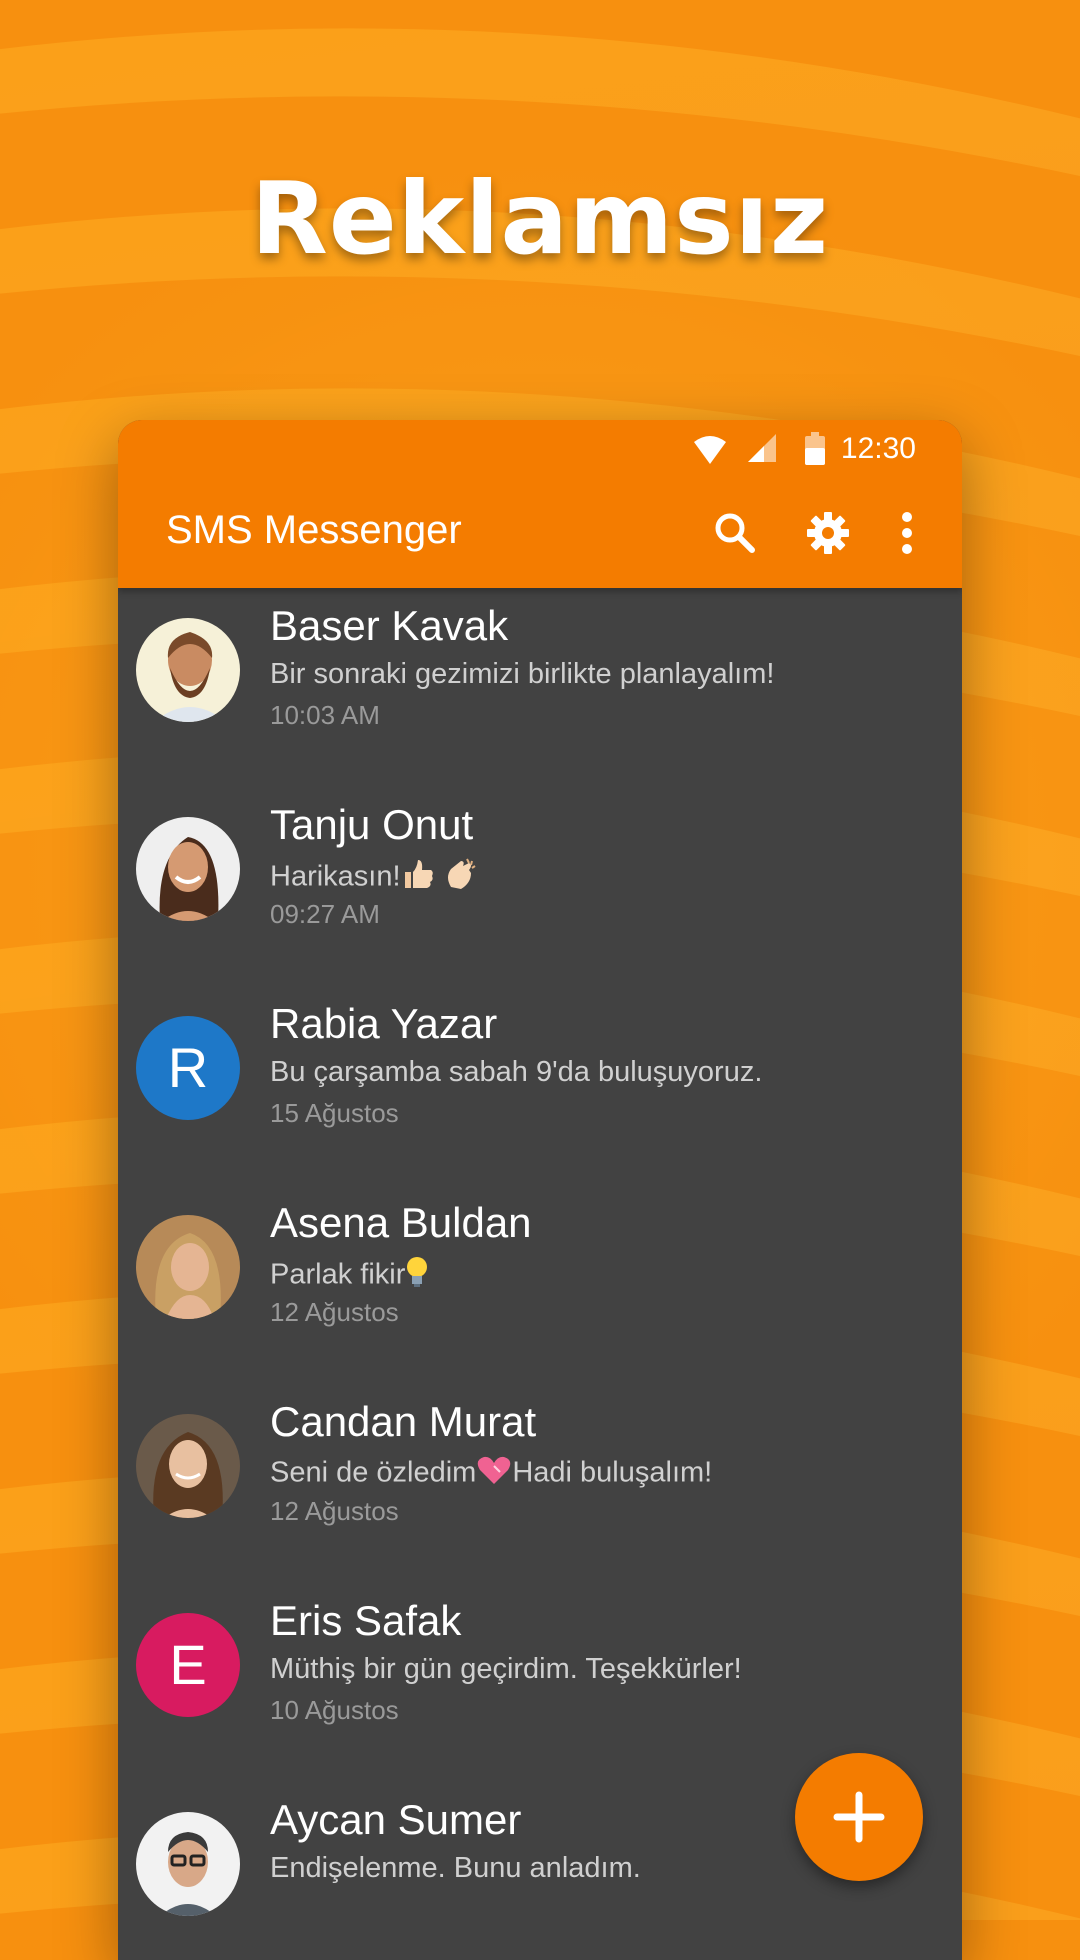 This screenshot has width=1080, height=1960. What do you see at coordinates (612, 1472) in the screenshot?
I see `message-text-after: Hadi buluşalım!` at bounding box center [612, 1472].